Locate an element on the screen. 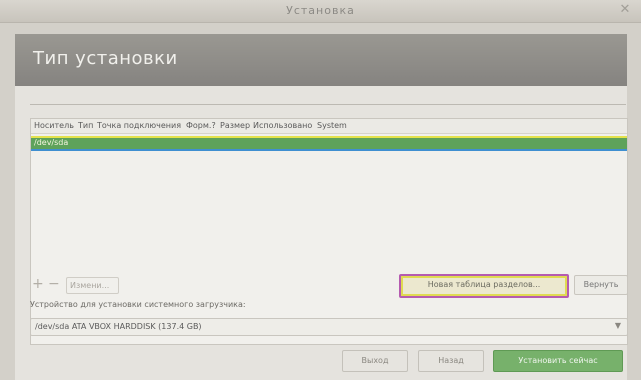 This screenshot has height=380, width=641. quit-button: Выход is located at coordinates (375, 361).